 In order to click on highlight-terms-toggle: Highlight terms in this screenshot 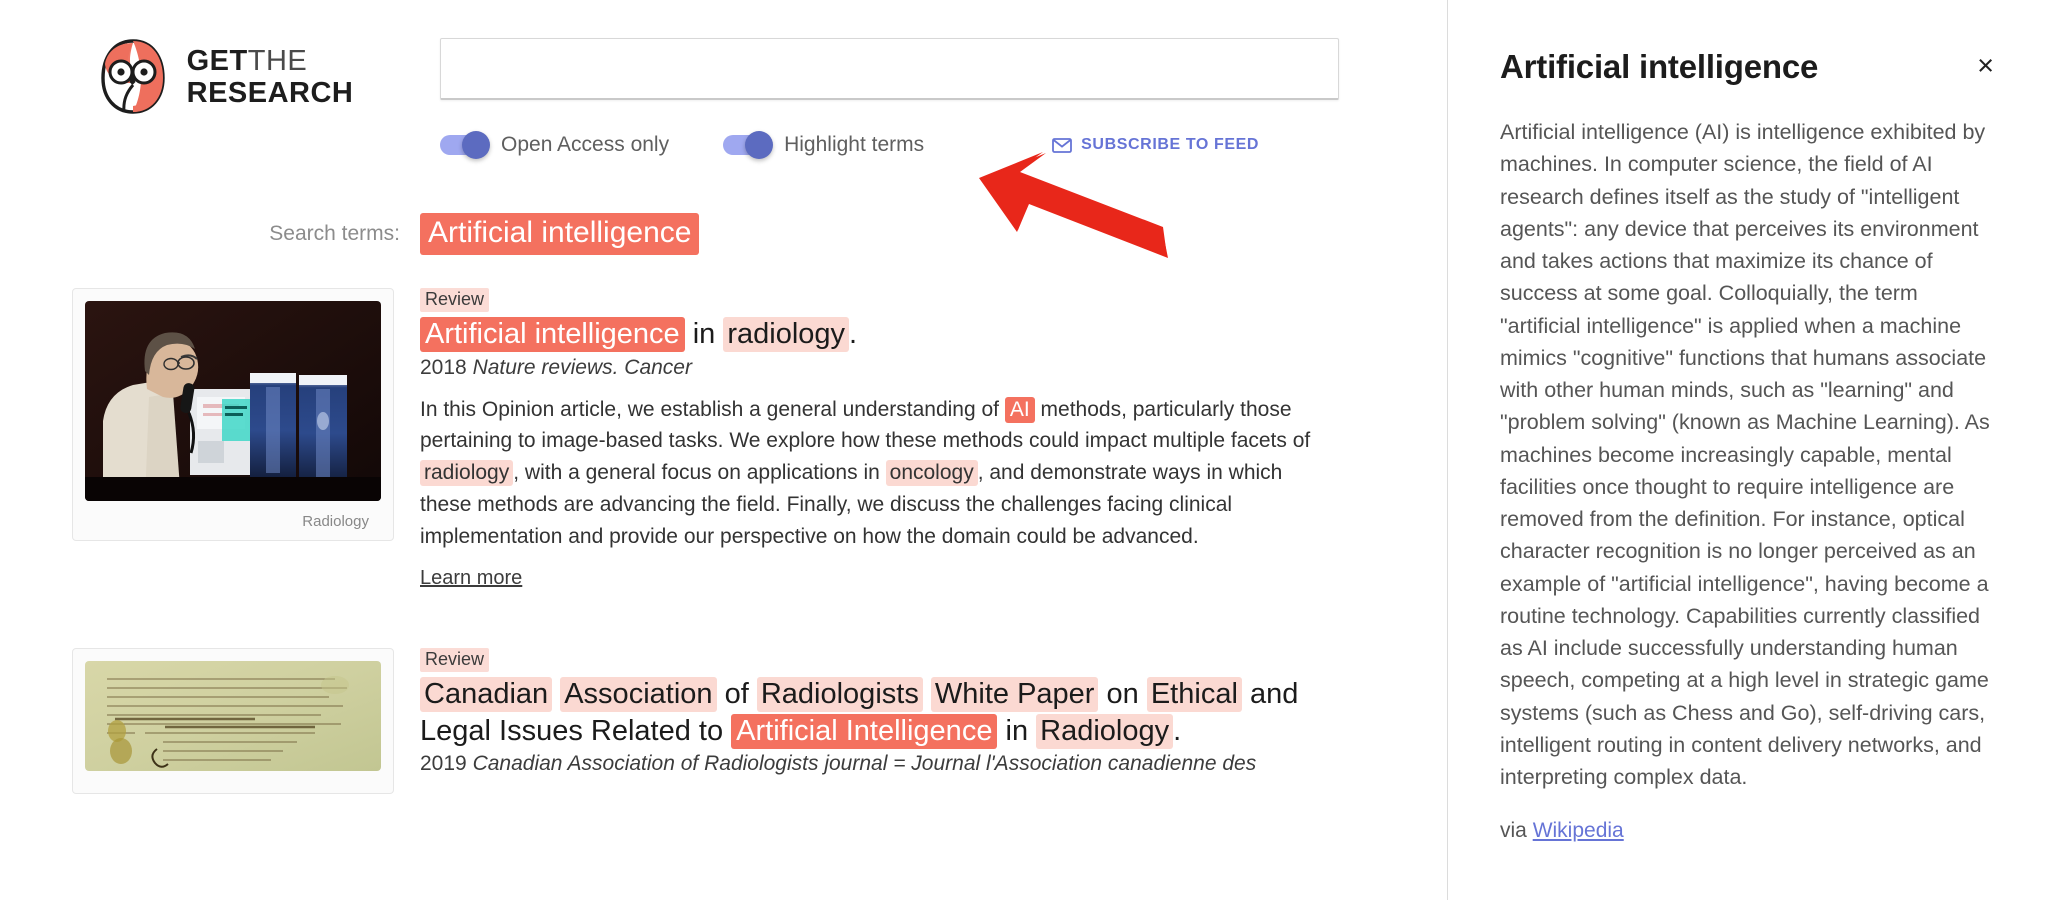, I will do `click(824, 145)`.